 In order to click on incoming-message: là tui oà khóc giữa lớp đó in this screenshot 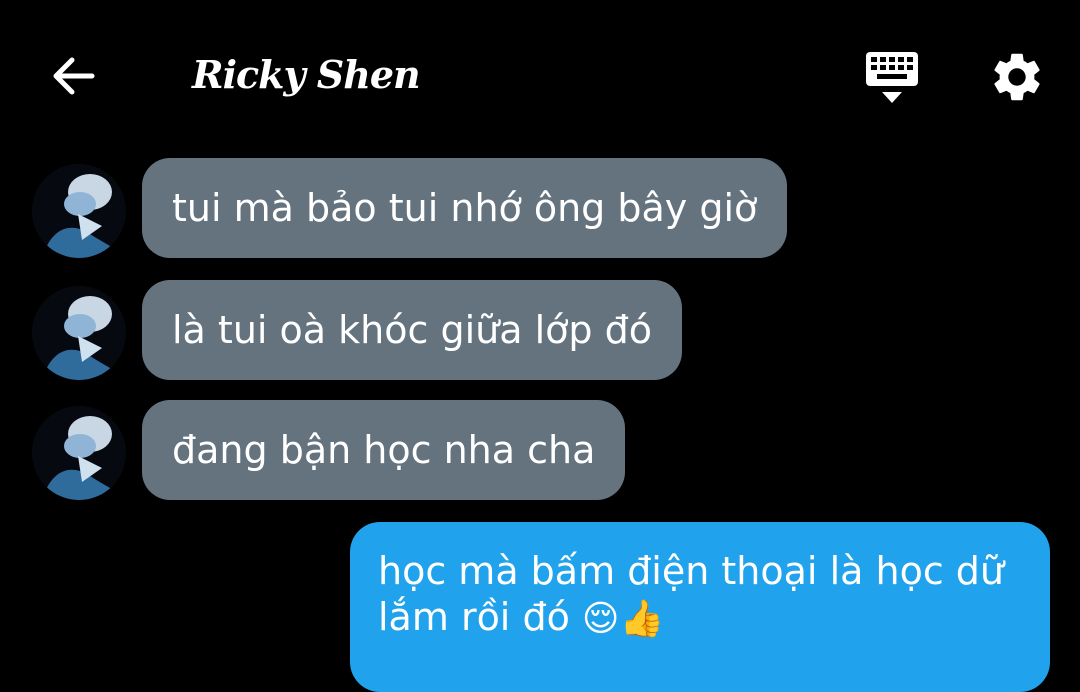, I will do `click(412, 330)`.